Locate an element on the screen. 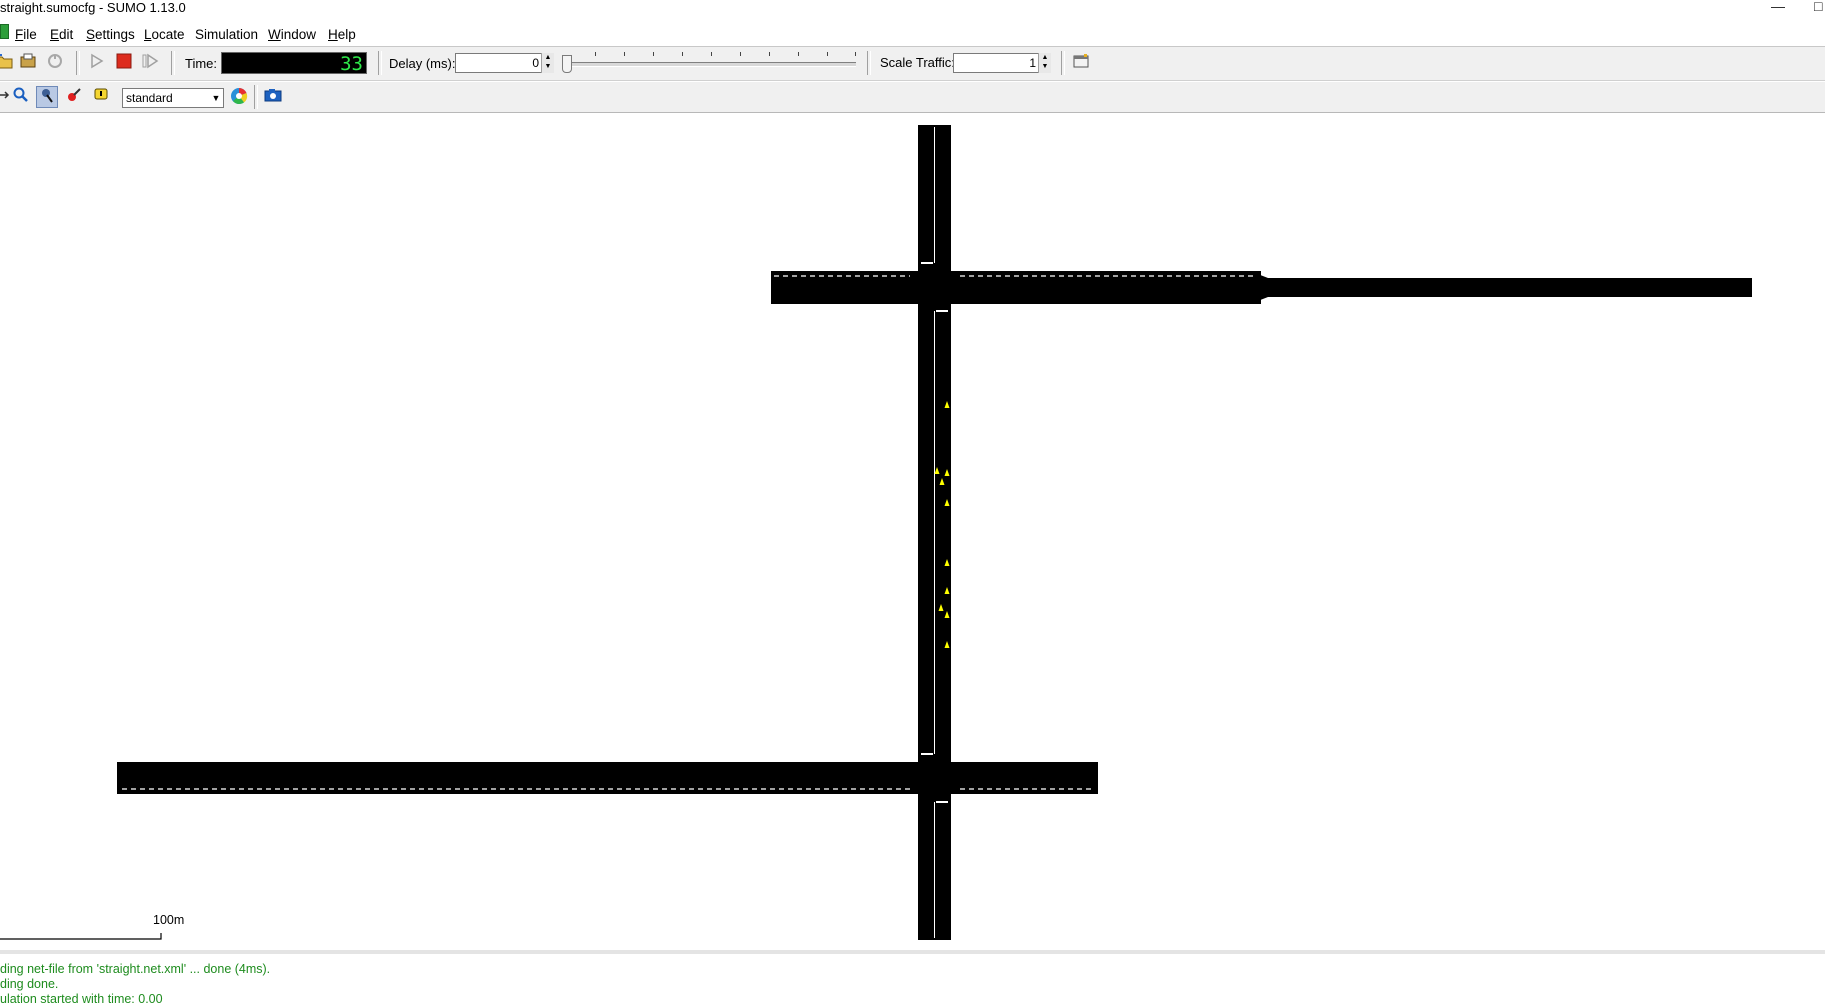 The height and width of the screenshot is (1006, 1825). save-icon is located at coordinates (55, 63).